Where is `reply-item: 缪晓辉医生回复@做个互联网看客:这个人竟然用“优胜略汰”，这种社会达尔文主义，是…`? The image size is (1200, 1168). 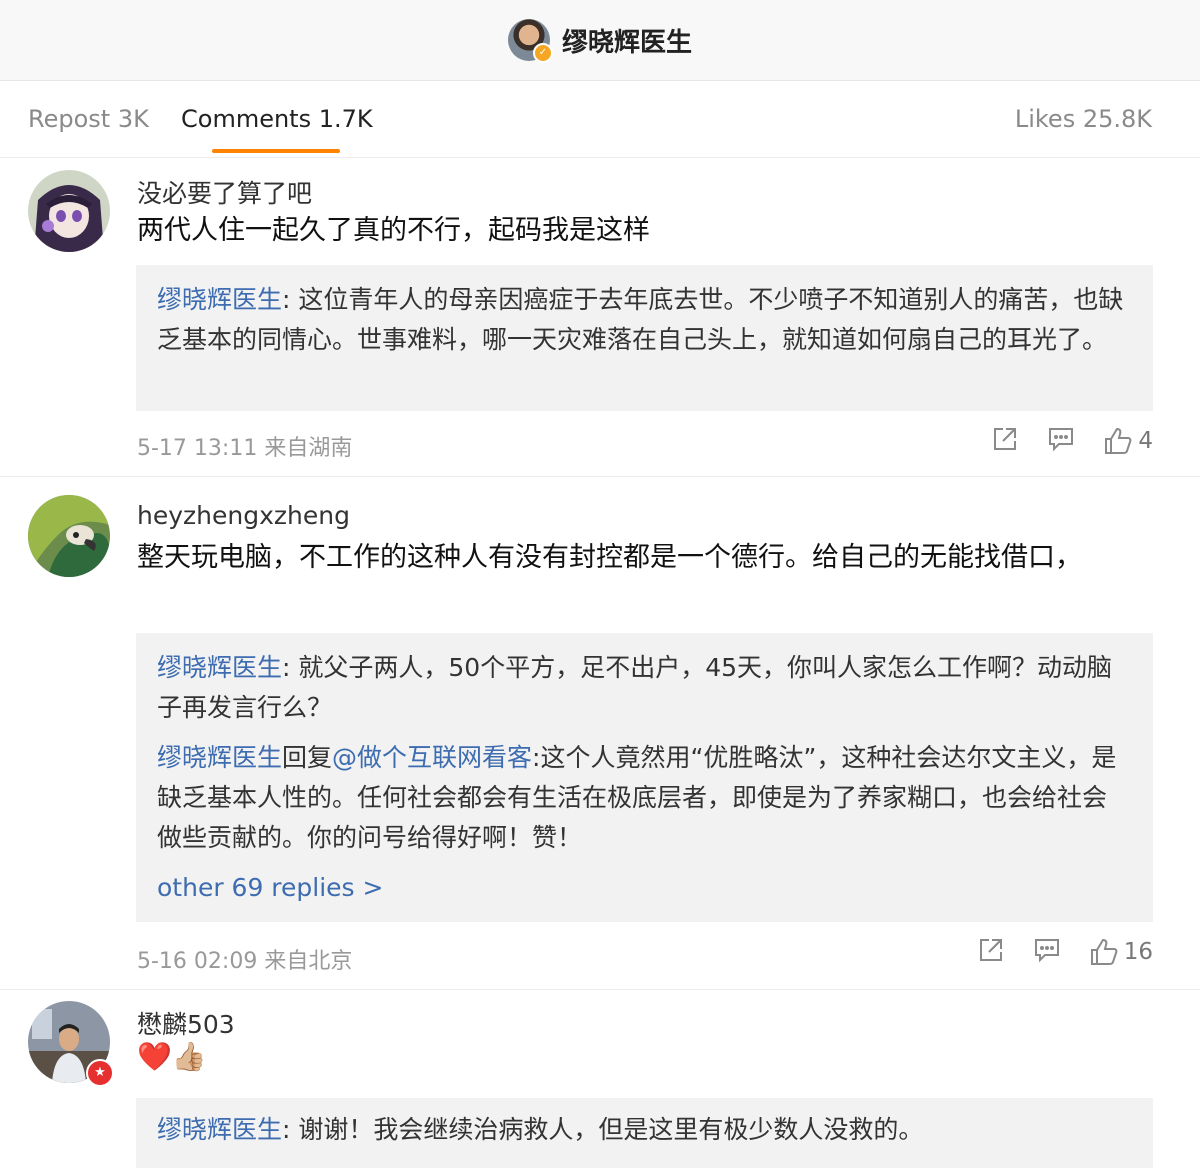
reply-item: 缪晓辉医生回复@做个互联网看客:这个人竟然用“优胜略汰”，这种社会达尔文主义，是… is located at coordinates (637, 797).